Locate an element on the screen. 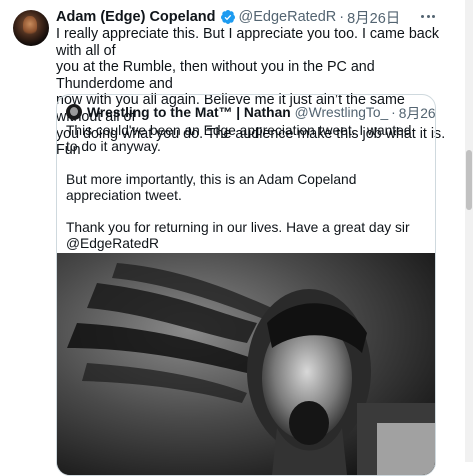 The height and width of the screenshot is (476, 473). scrollbar is located at coordinates (469, 231).